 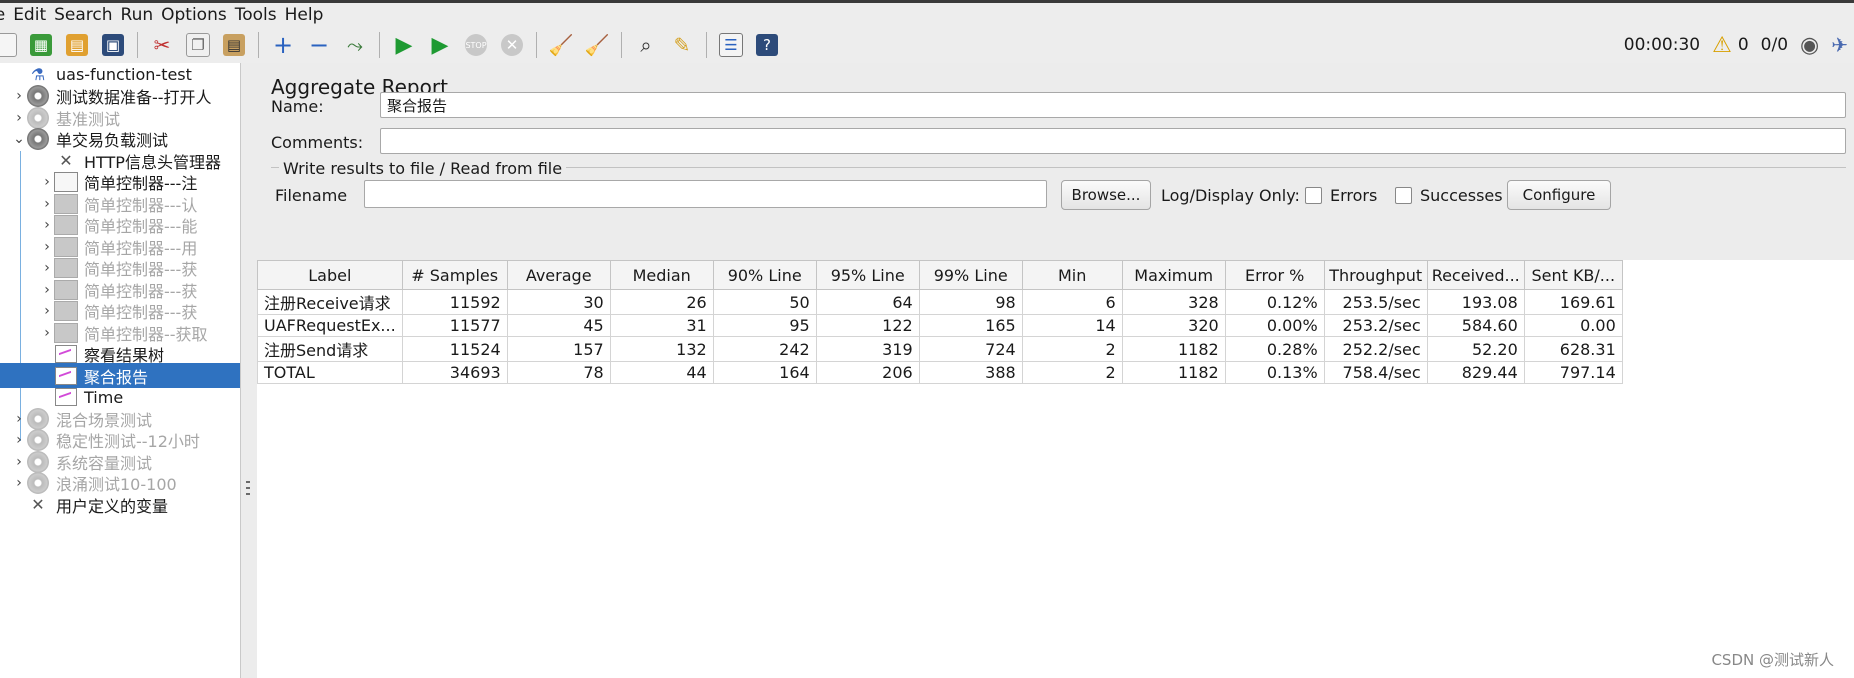 What do you see at coordinates (1722, 45) in the screenshot?
I see `warning-icon: ⚠` at bounding box center [1722, 45].